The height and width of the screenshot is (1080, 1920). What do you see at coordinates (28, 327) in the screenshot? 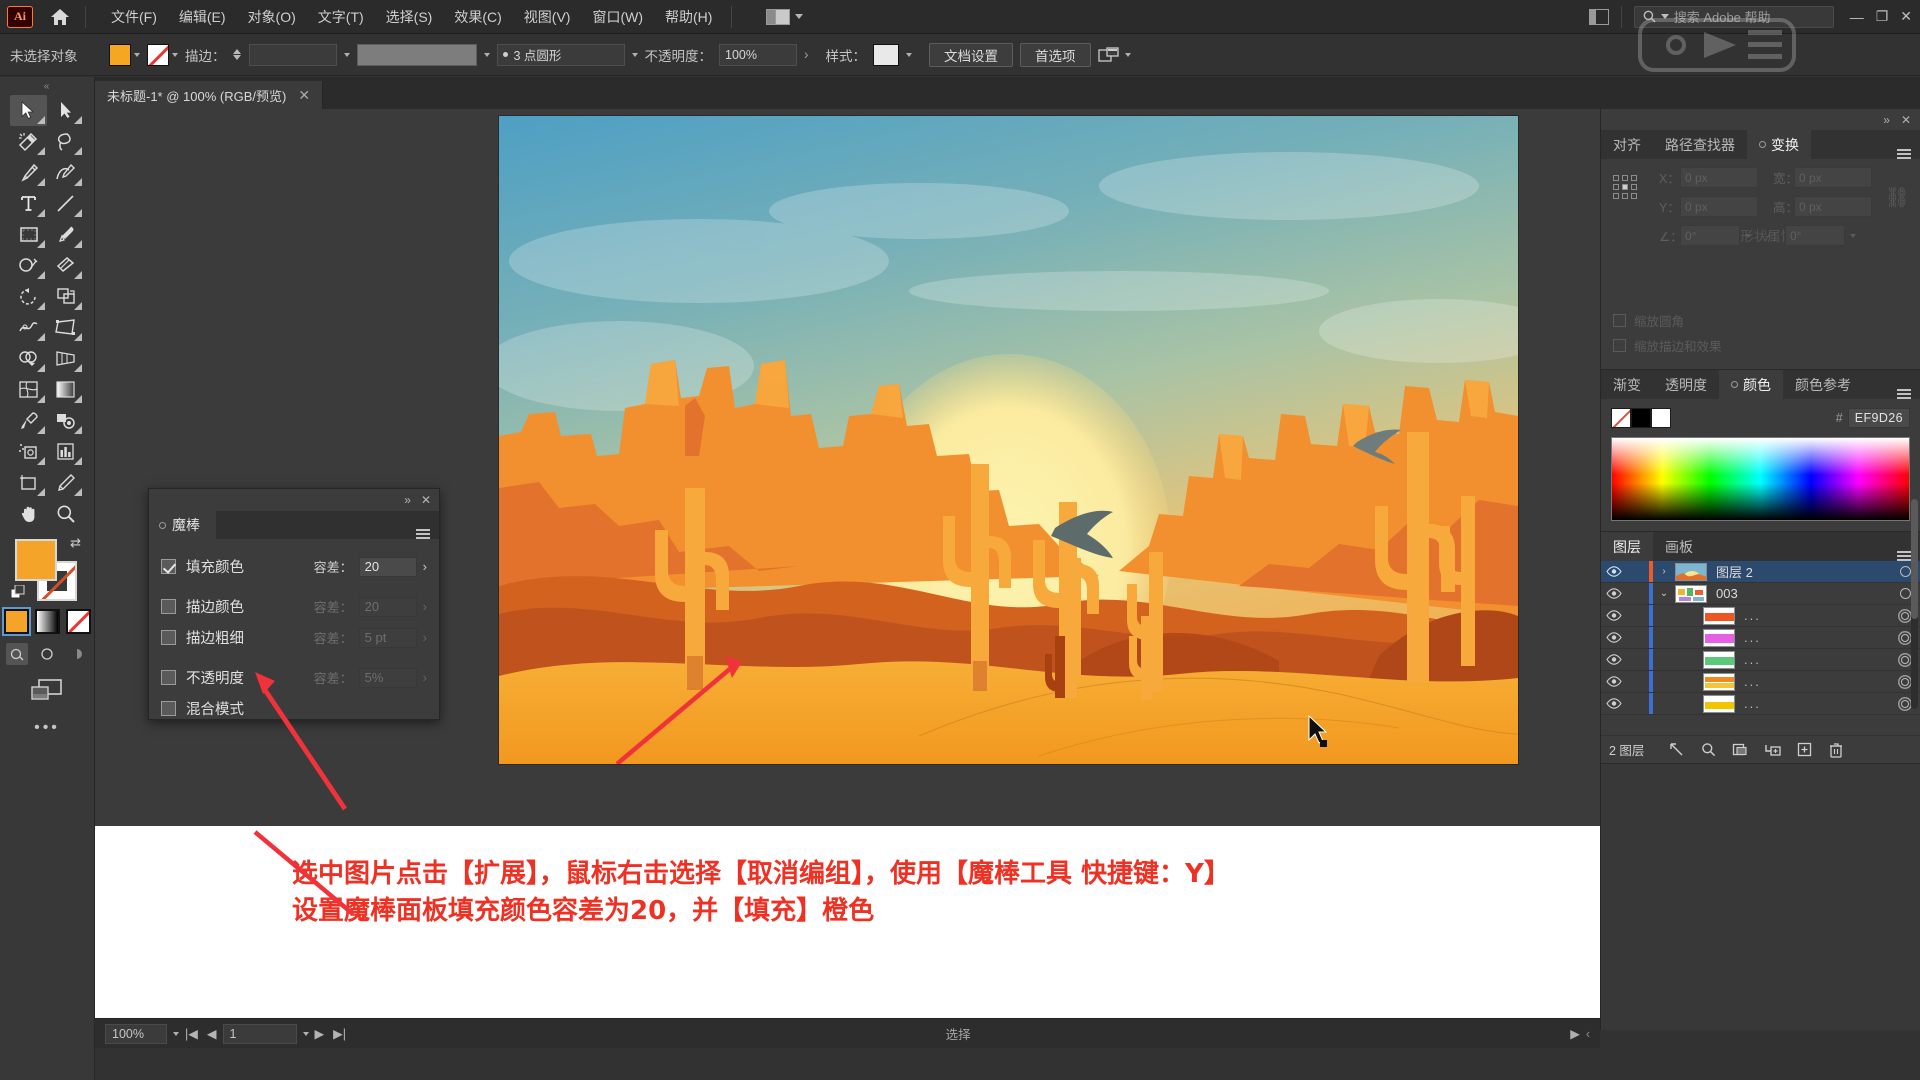
I see `width-tool` at bounding box center [28, 327].